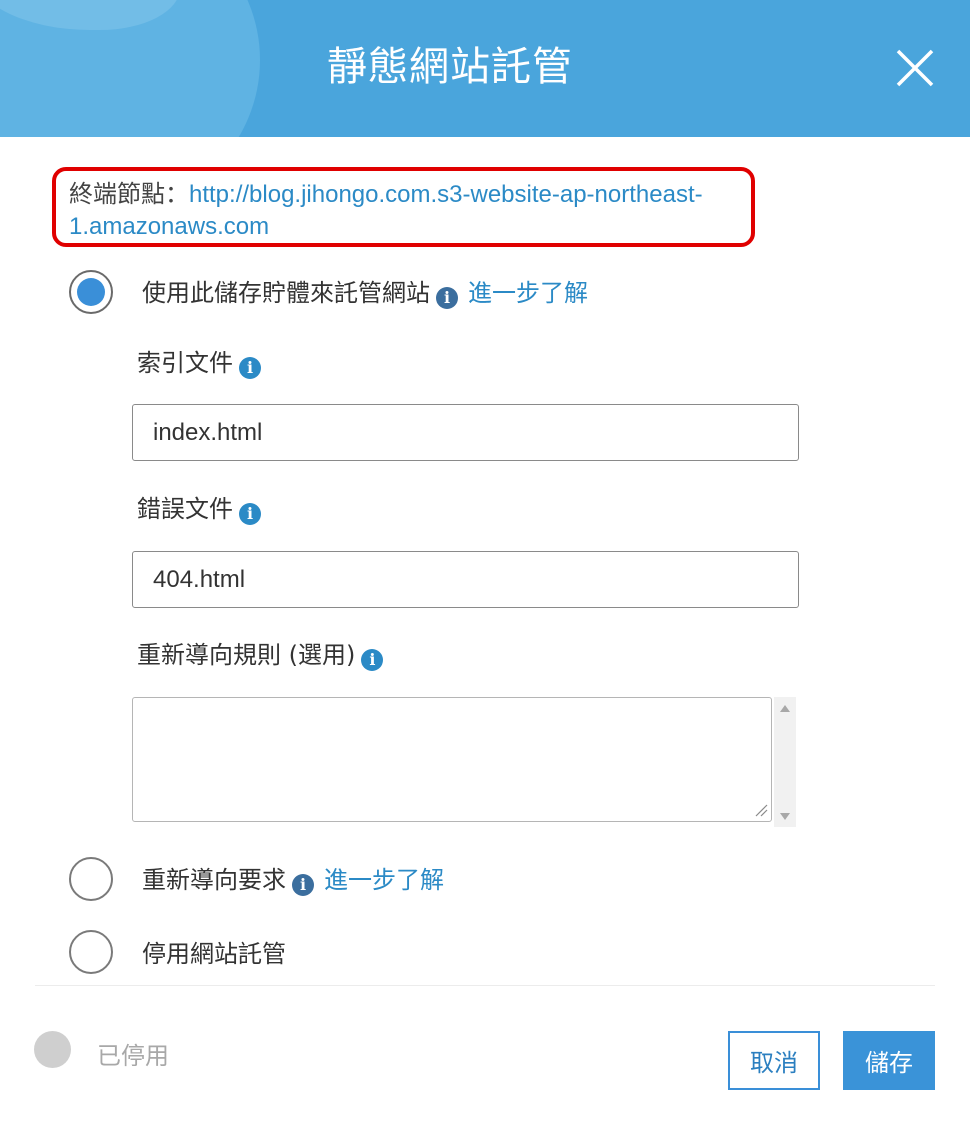 The height and width of the screenshot is (1125, 970). Describe the element at coordinates (761, 810) in the screenshot. I see `resize-grip-icon` at that location.